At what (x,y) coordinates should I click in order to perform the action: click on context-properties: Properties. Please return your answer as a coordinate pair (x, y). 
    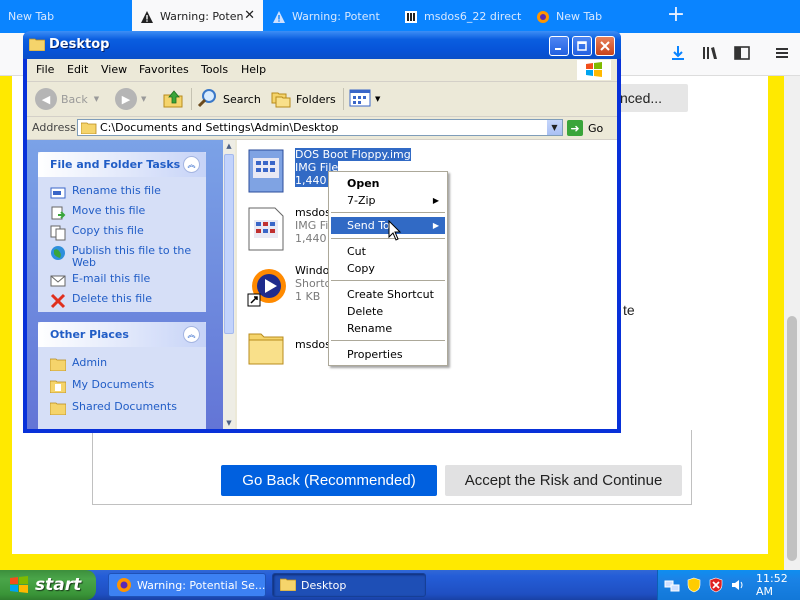
    Looking at the image, I should click on (388, 354).